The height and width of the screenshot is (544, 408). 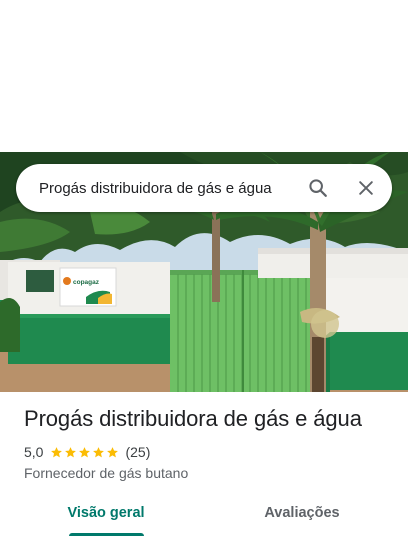 What do you see at coordinates (34, 452) in the screenshot?
I see `rating-value: 5,0` at bounding box center [34, 452].